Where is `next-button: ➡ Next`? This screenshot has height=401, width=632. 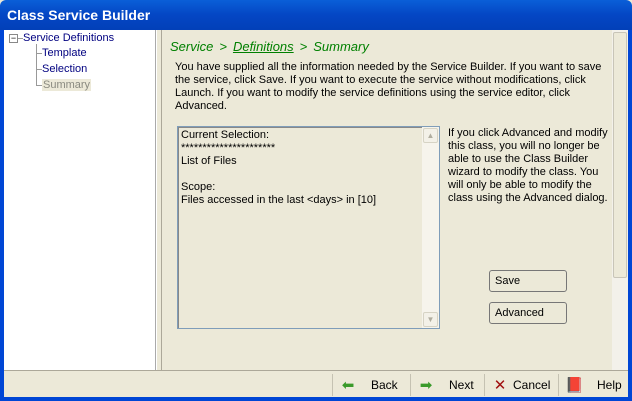 next-button: ➡ Next is located at coordinates (447, 385).